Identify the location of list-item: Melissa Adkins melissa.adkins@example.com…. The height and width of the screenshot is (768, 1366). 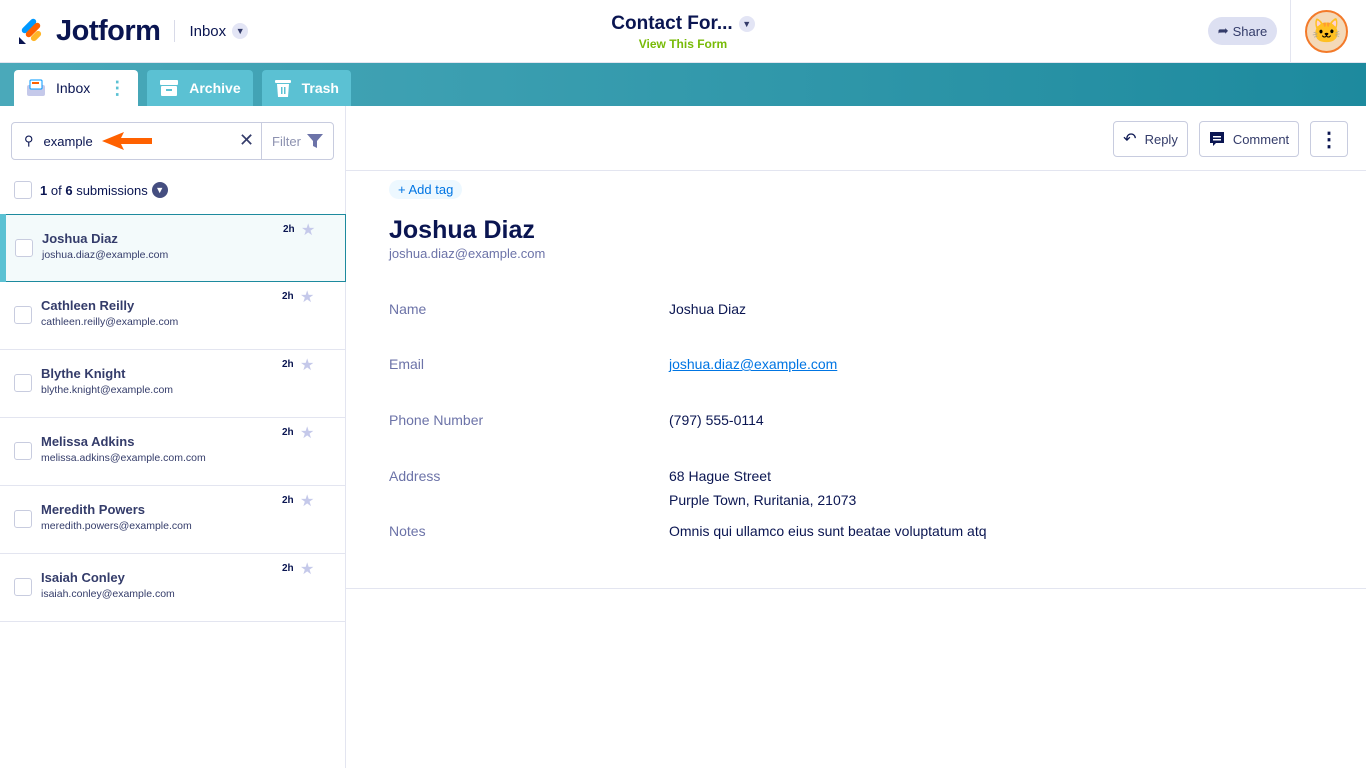
(173, 452).